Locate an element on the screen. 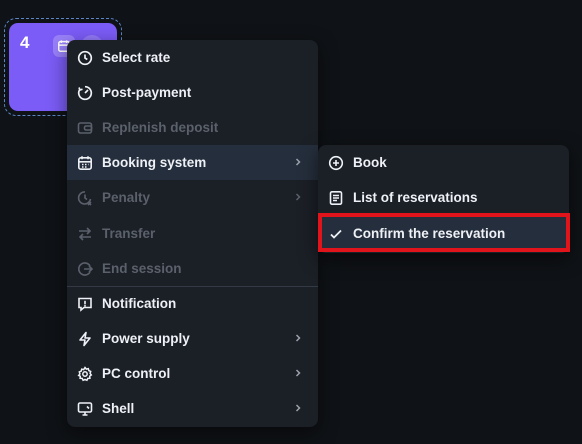  gear-icon is located at coordinates (85, 373).